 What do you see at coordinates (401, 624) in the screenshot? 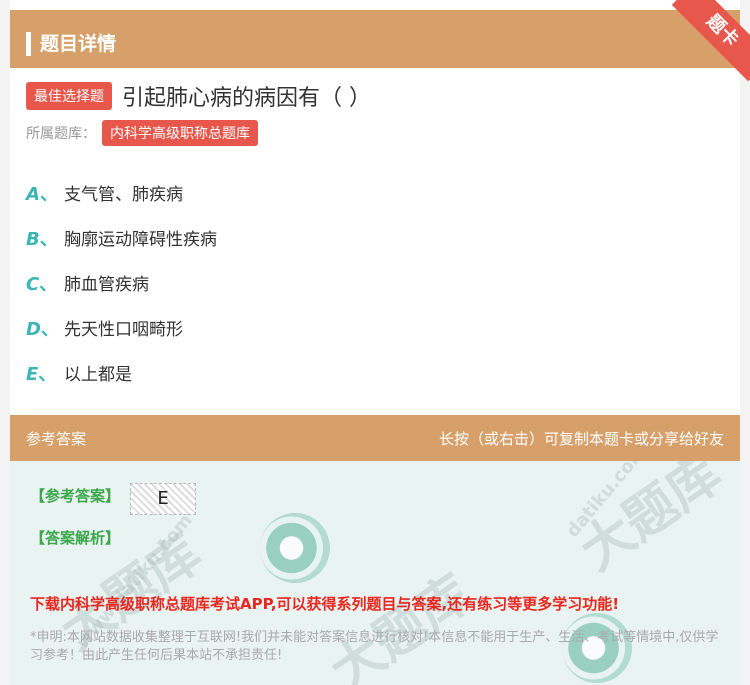
I see `watermark-icon: 大题库` at bounding box center [401, 624].